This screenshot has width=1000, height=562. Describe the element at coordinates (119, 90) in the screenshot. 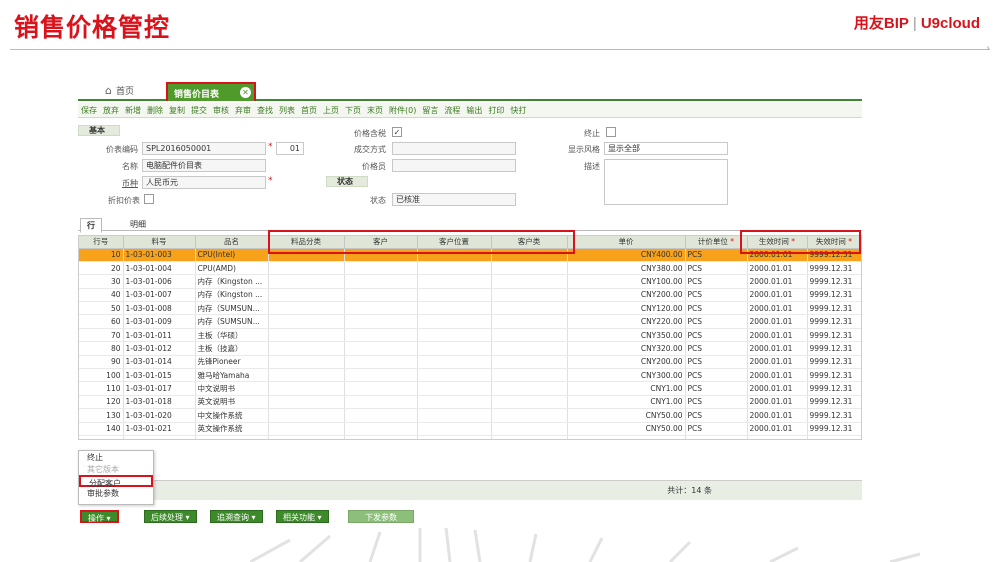

I see `tab-home: ⌂ 首页` at that location.